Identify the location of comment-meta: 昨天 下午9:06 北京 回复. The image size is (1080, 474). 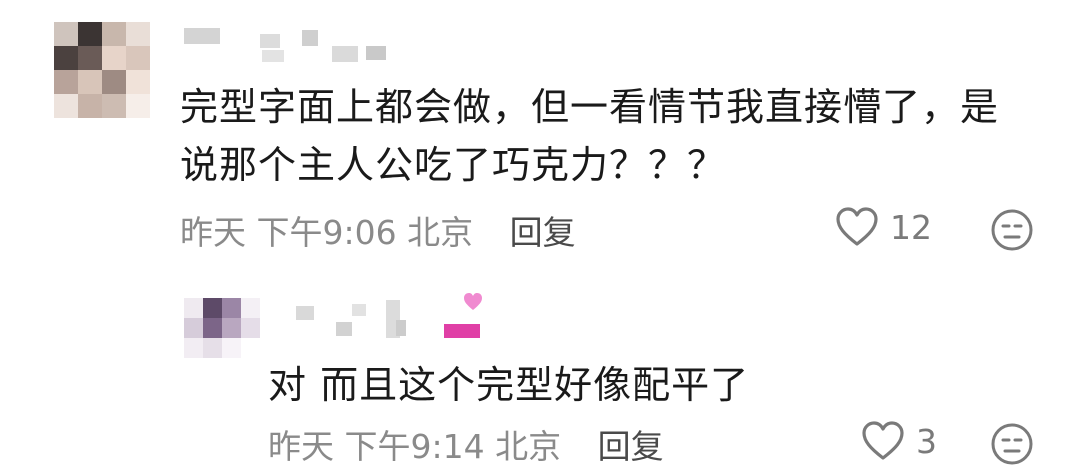
(378, 230).